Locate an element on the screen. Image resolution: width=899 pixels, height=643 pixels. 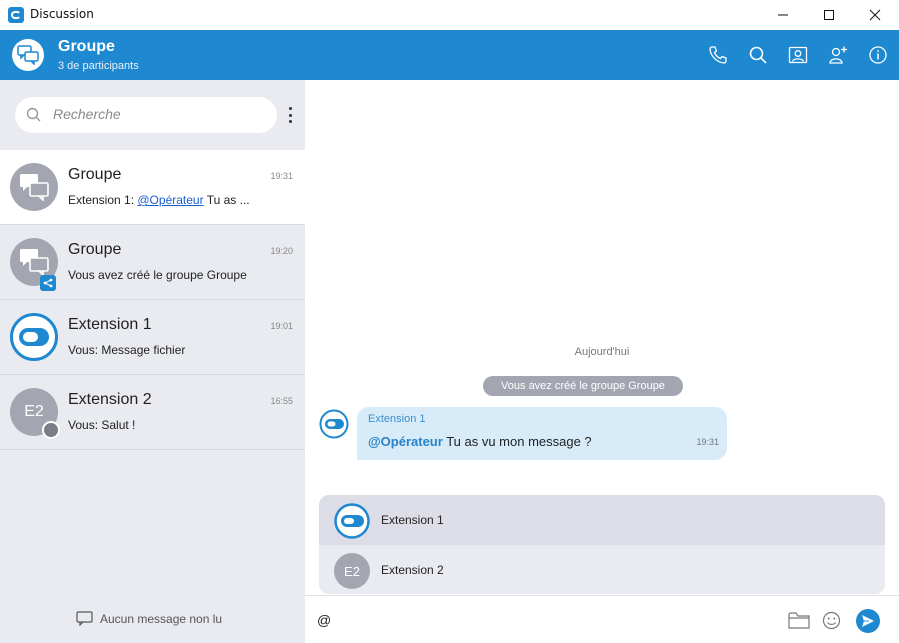
call-button is located at coordinates (718, 55).